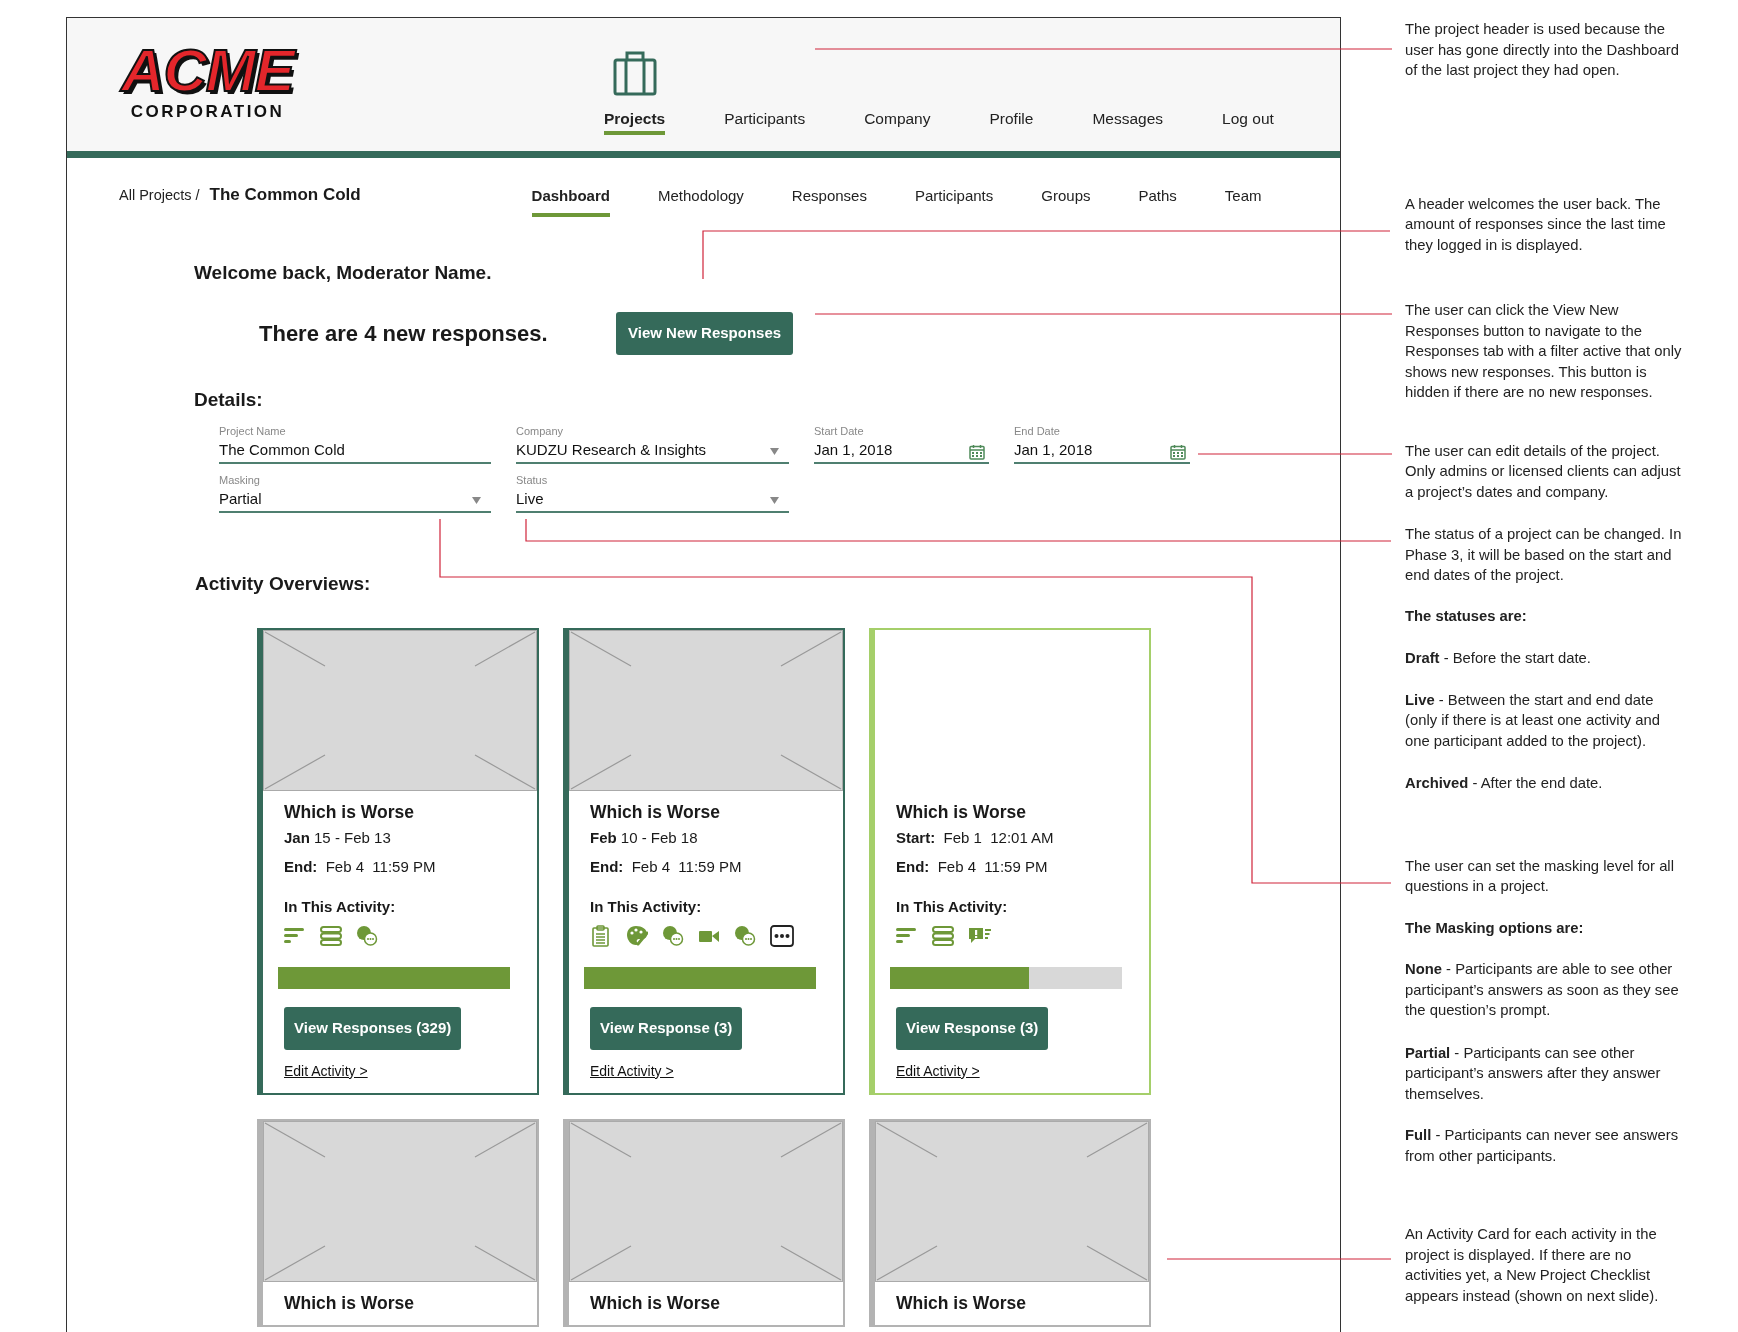  What do you see at coordinates (570, 201) in the screenshot?
I see `tab: Dashboard` at bounding box center [570, 201].